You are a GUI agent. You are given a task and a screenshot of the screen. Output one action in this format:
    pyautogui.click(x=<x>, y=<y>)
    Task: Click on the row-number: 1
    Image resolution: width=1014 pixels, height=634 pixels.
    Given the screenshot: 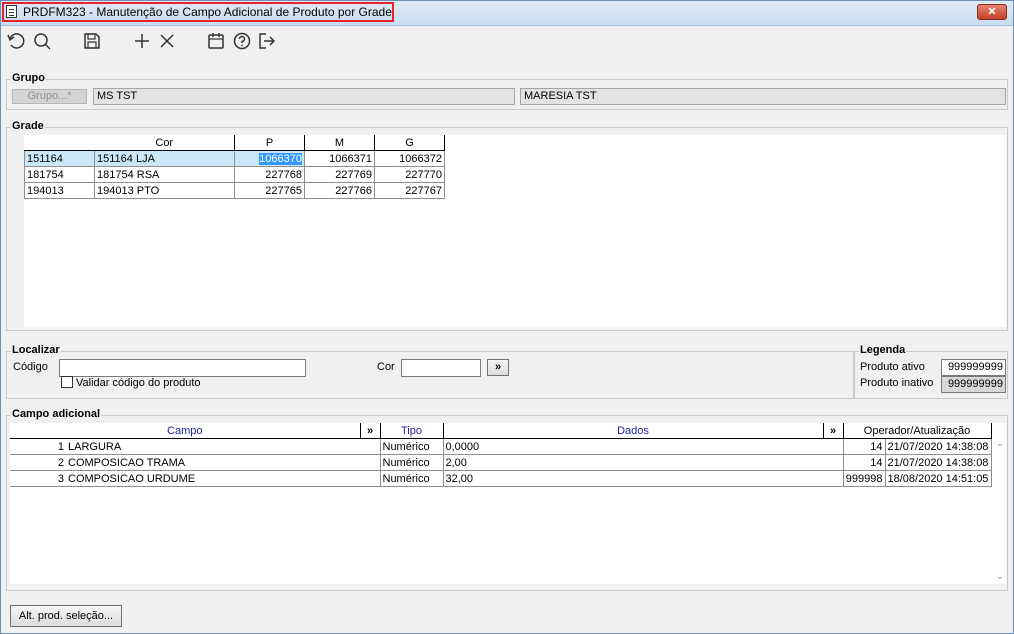 What is the action you would take?
    pyautogui.click(x=38, y=446)
    